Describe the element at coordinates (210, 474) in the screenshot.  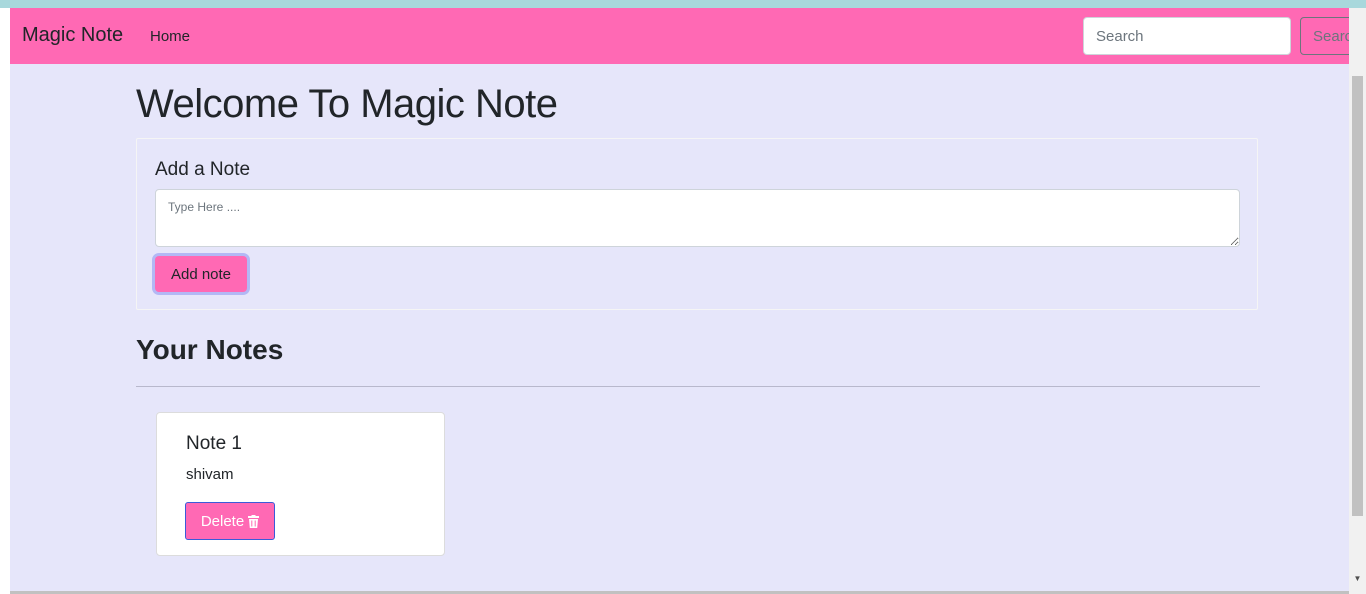
I see `note-text: shivam` at that location.